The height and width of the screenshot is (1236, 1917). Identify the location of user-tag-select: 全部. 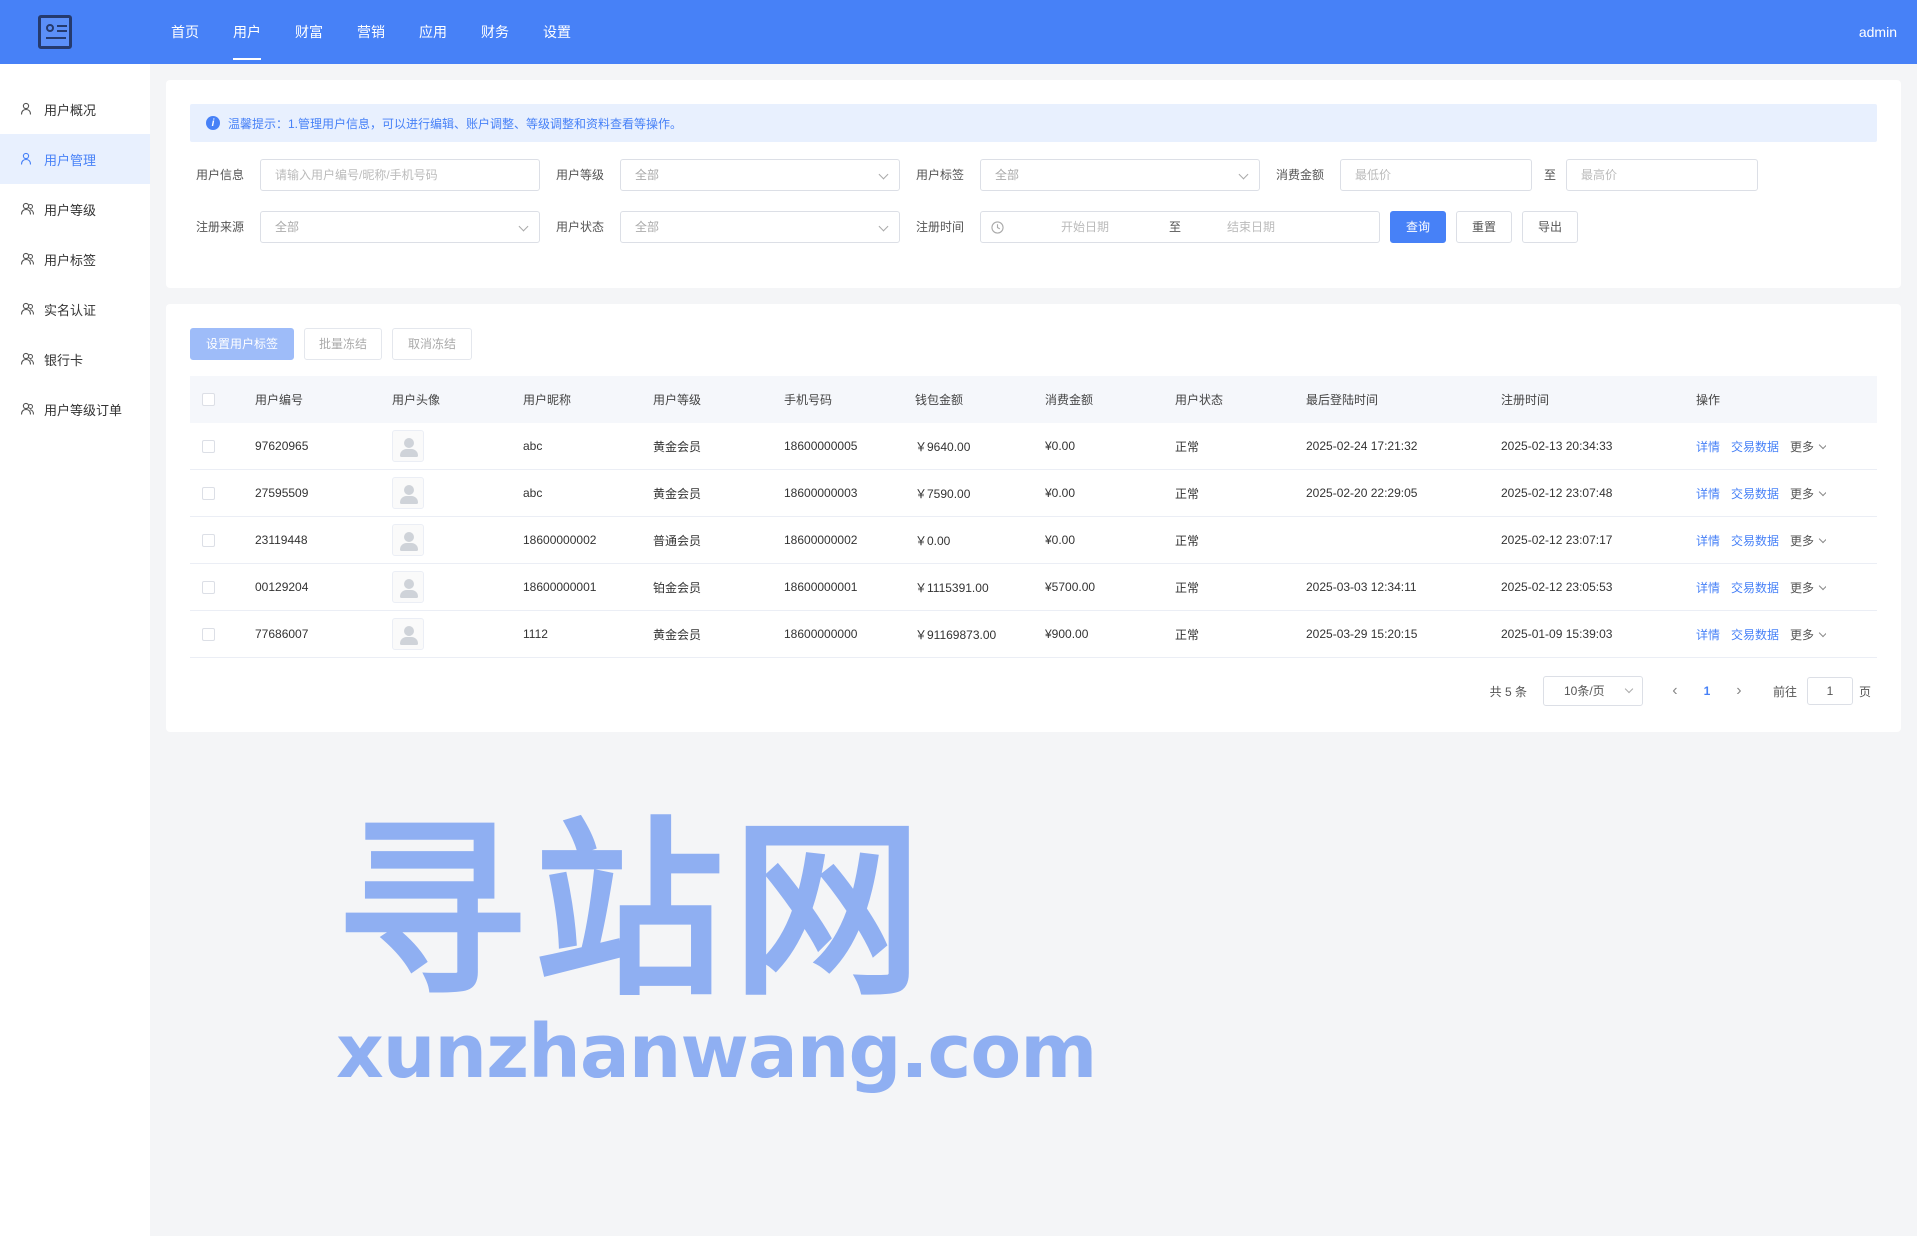
(1120, 175).